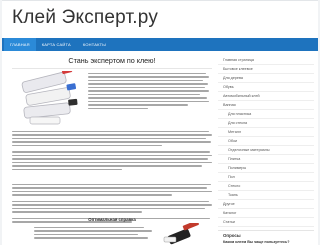 The height and width of the screenshot is (245, 320). I want to click on article-title: Стань экспертом по клею!, so click(112, 60).